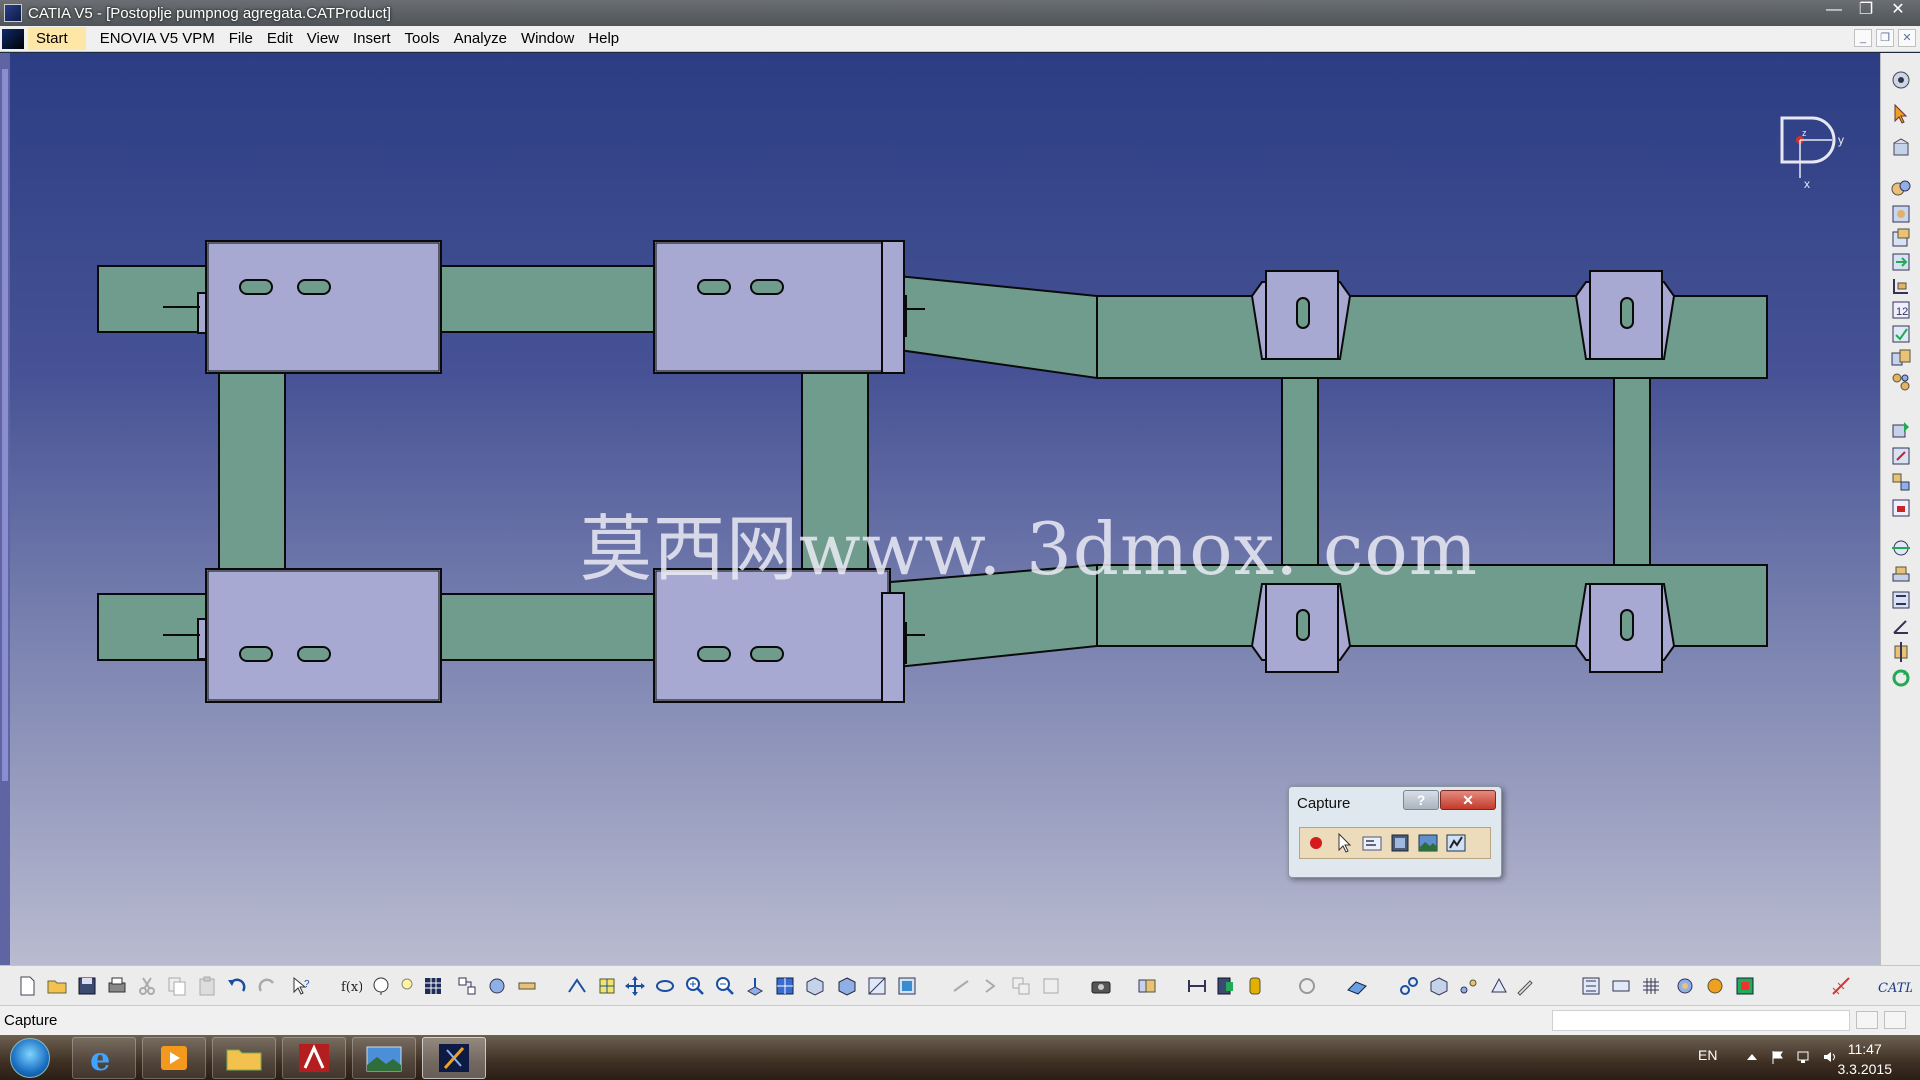 The image size is (1920, 1080). I want to click on copy-icon, so click(177, 986).